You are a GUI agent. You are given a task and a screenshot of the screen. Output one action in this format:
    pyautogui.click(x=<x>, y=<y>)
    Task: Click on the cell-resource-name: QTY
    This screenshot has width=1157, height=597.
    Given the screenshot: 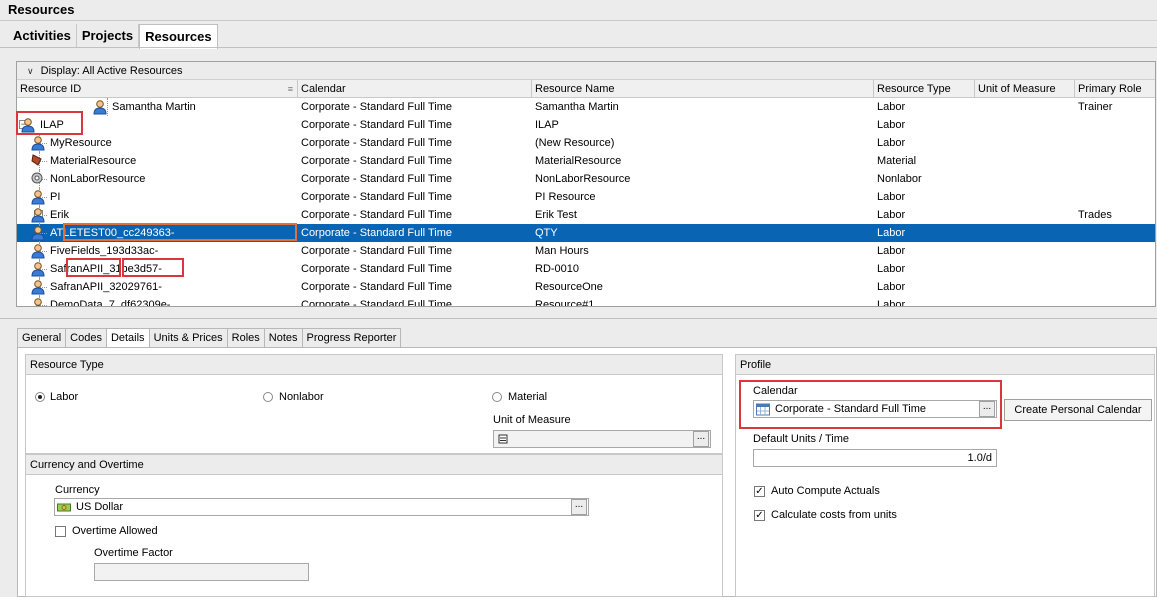 What is the action you would take?
    pyautogui.click(x=546, y=233)
    